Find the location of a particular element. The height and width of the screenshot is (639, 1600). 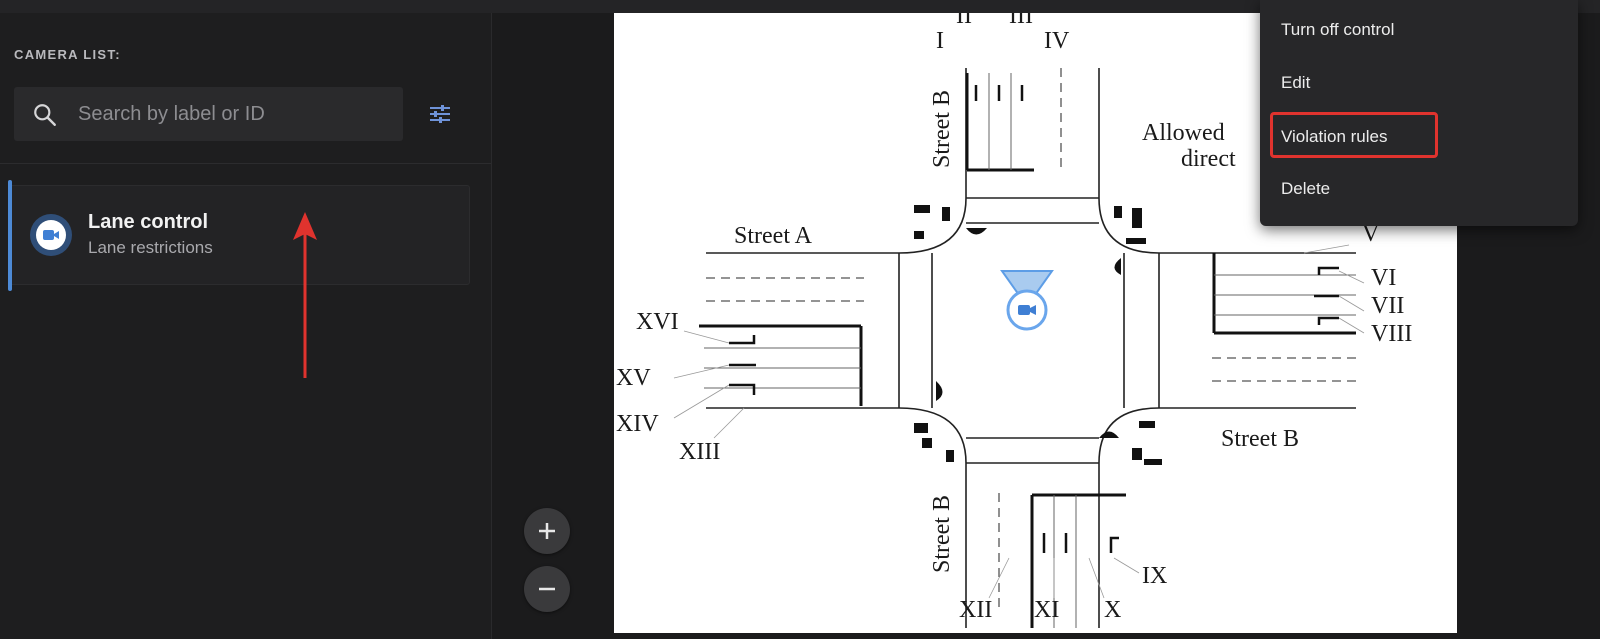

plus-icon is located at coordinates (547, 531).